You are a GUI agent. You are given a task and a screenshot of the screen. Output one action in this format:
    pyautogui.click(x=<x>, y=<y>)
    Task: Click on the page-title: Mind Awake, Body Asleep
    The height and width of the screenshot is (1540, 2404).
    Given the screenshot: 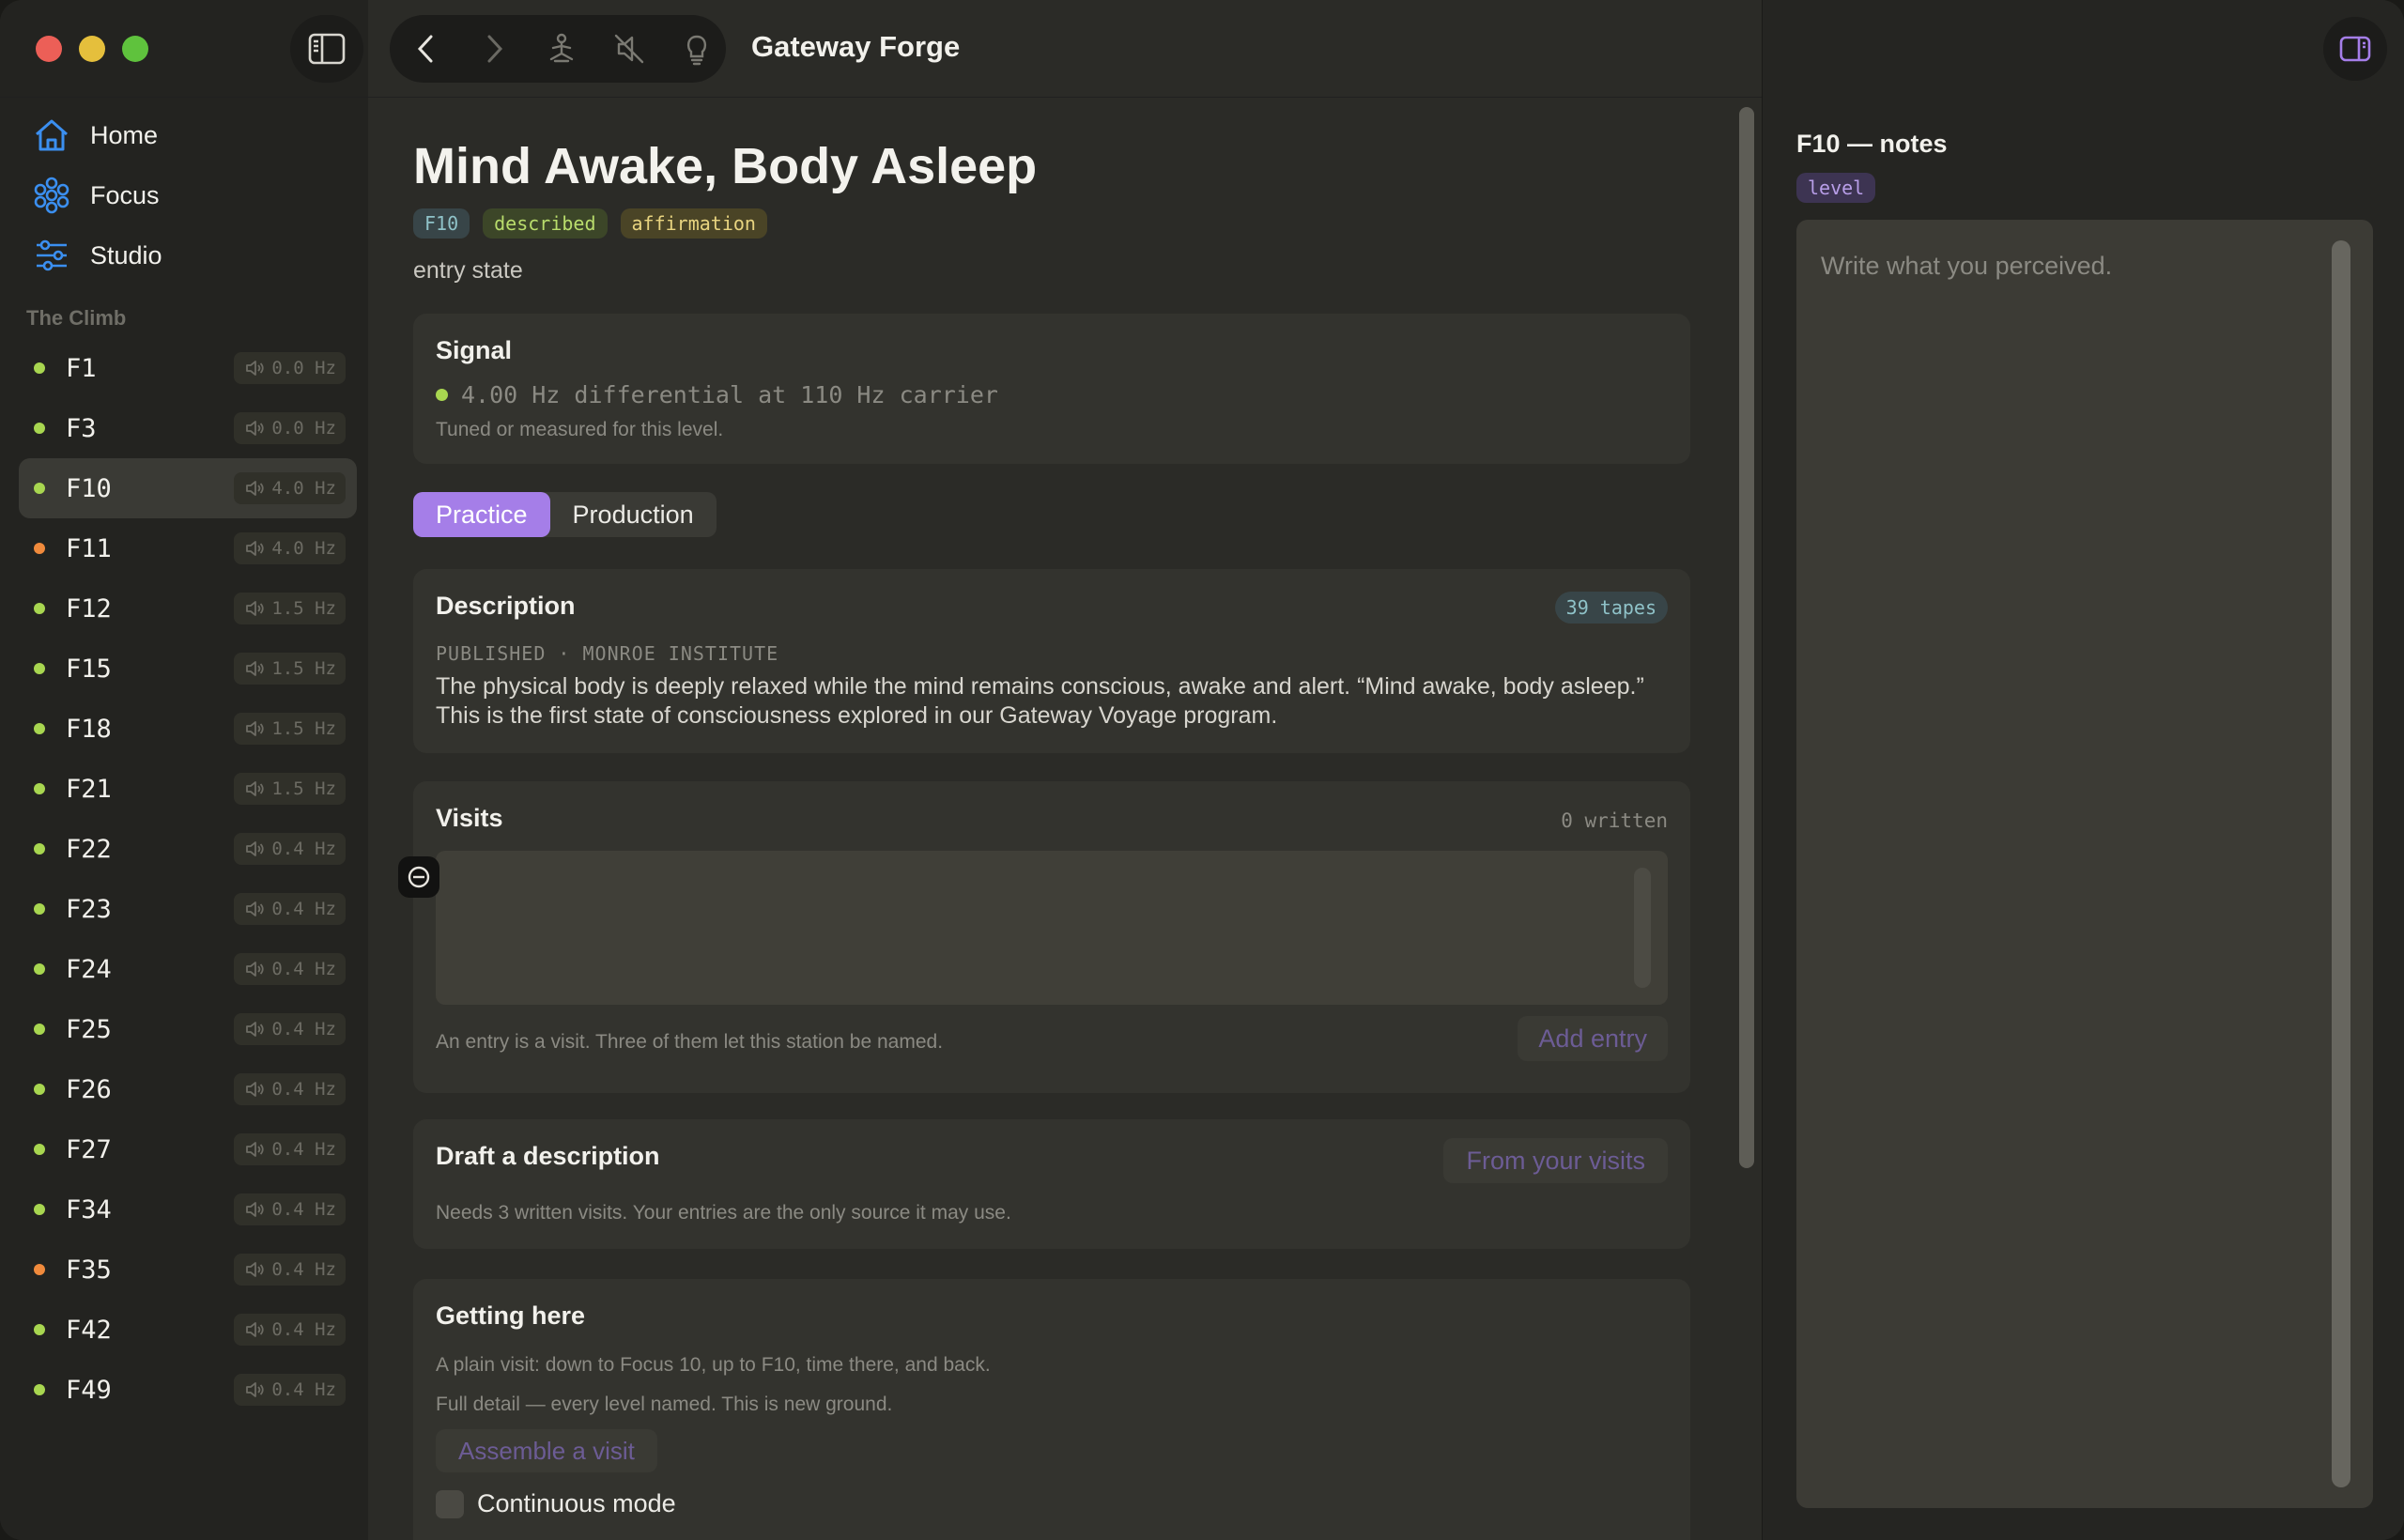 What is the action you would take?
    pyautogui.click(x=725, y=166)
    